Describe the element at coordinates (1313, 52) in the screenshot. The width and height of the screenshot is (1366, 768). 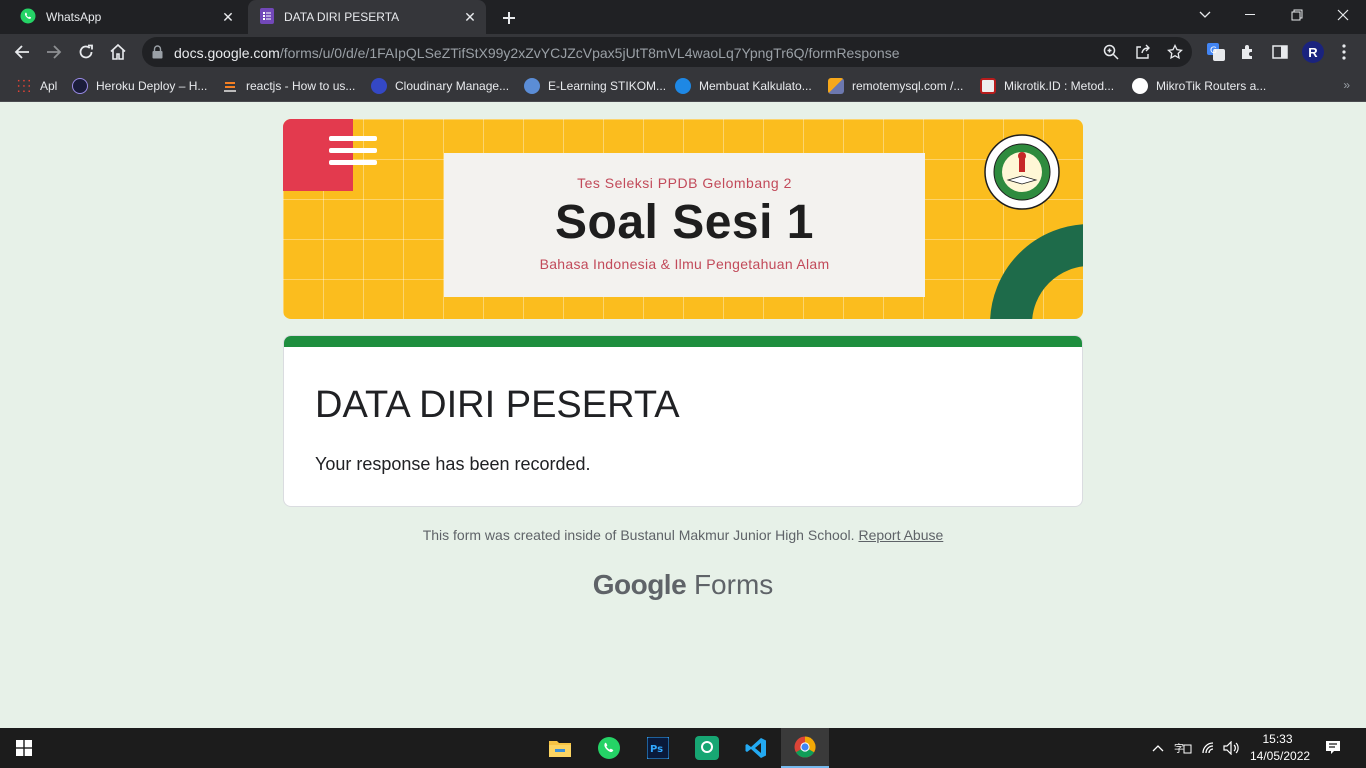
I see `profile-avatar: R` at that location.